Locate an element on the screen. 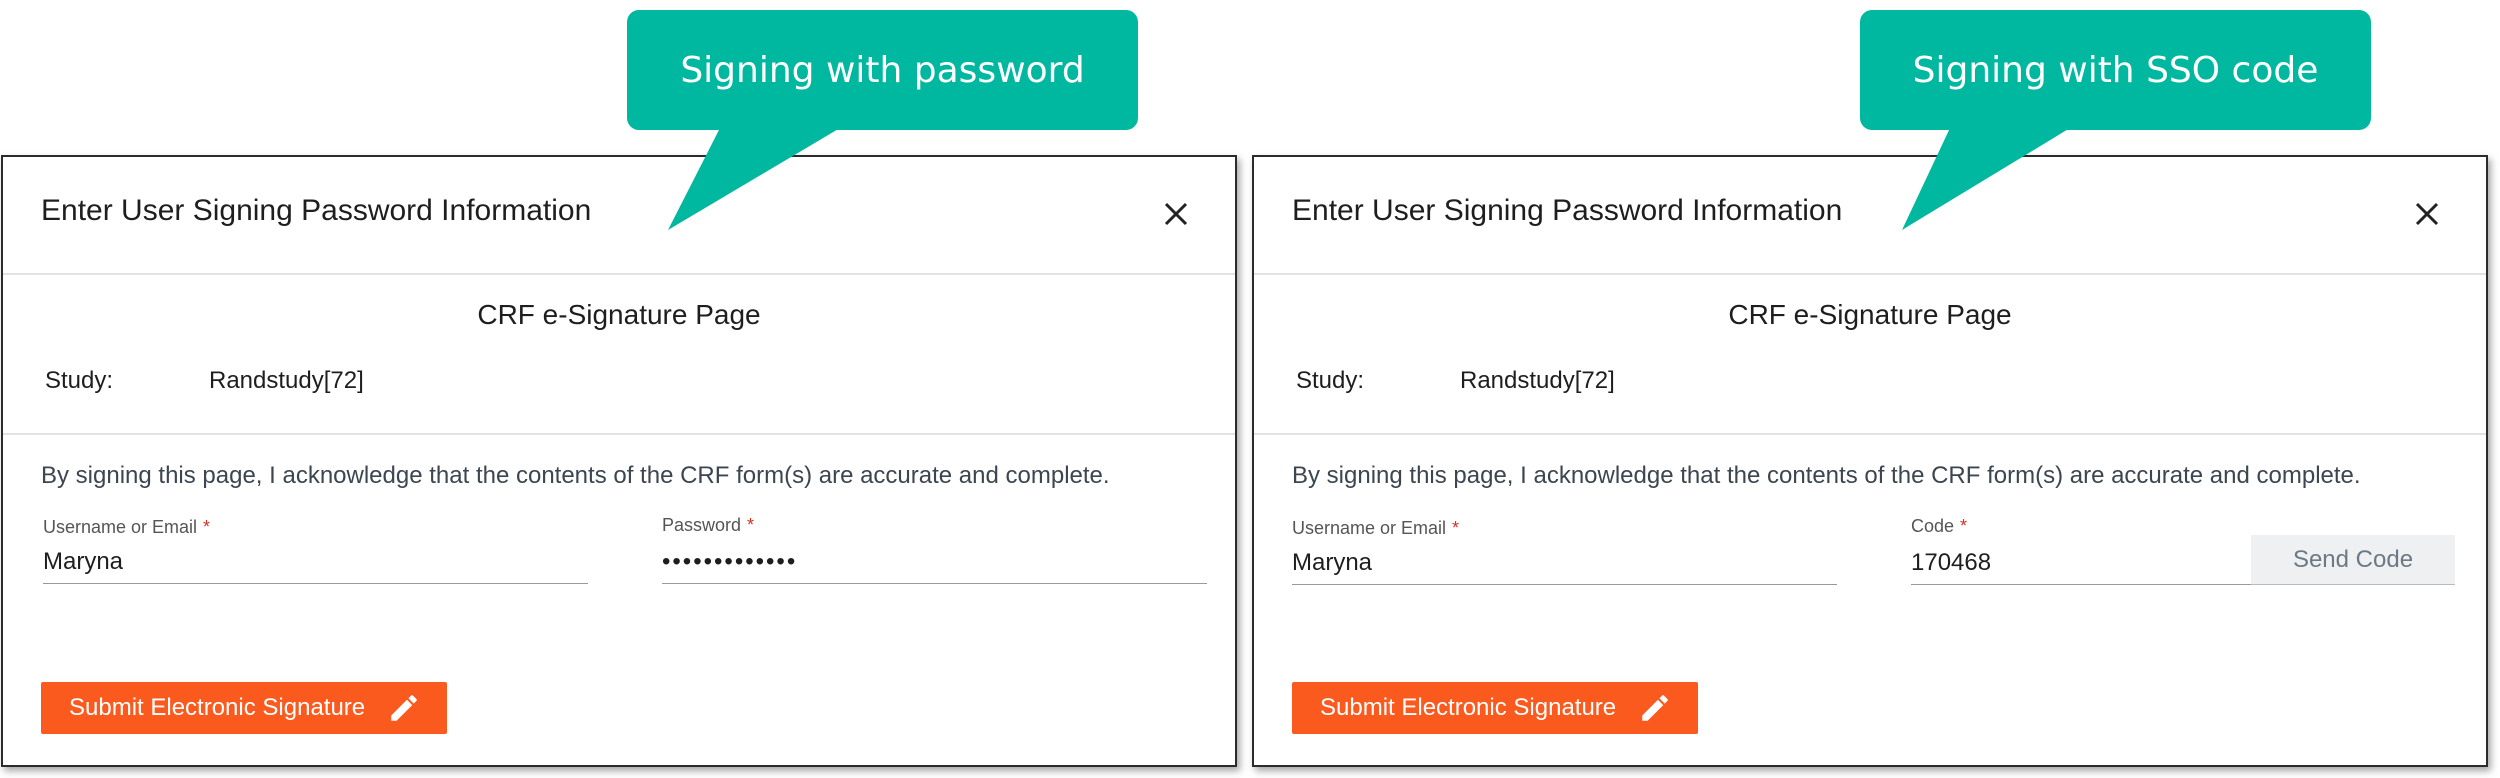 This screenshot has height=778, width=2500. password-label: Password * is located at coordinates (708, 525).